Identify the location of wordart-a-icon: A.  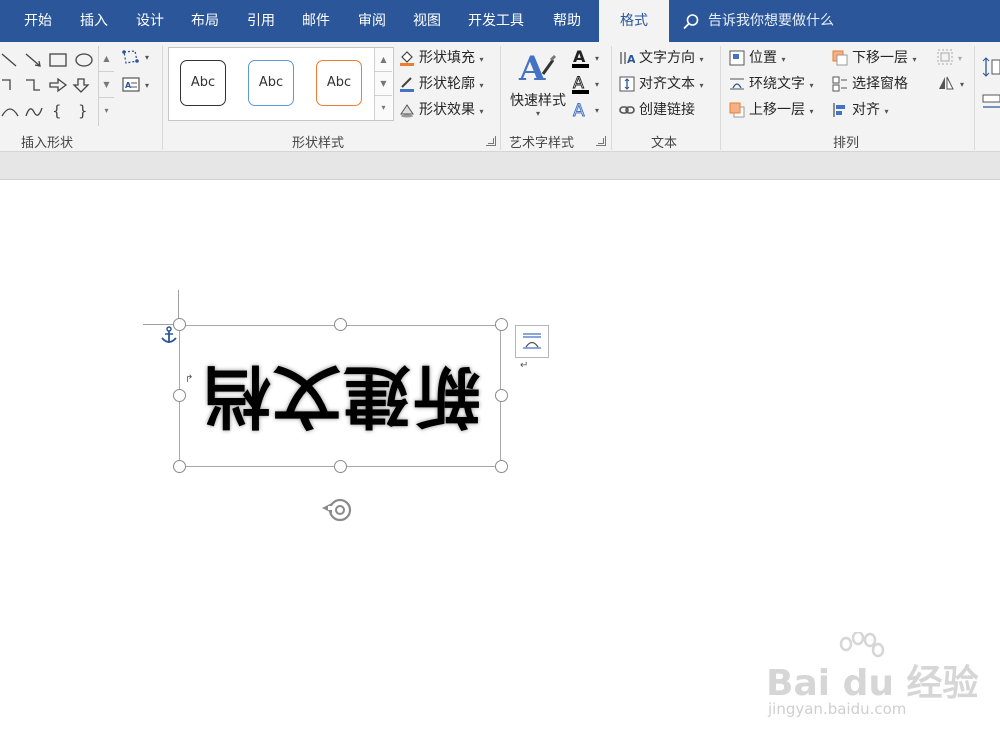
(537, 69).